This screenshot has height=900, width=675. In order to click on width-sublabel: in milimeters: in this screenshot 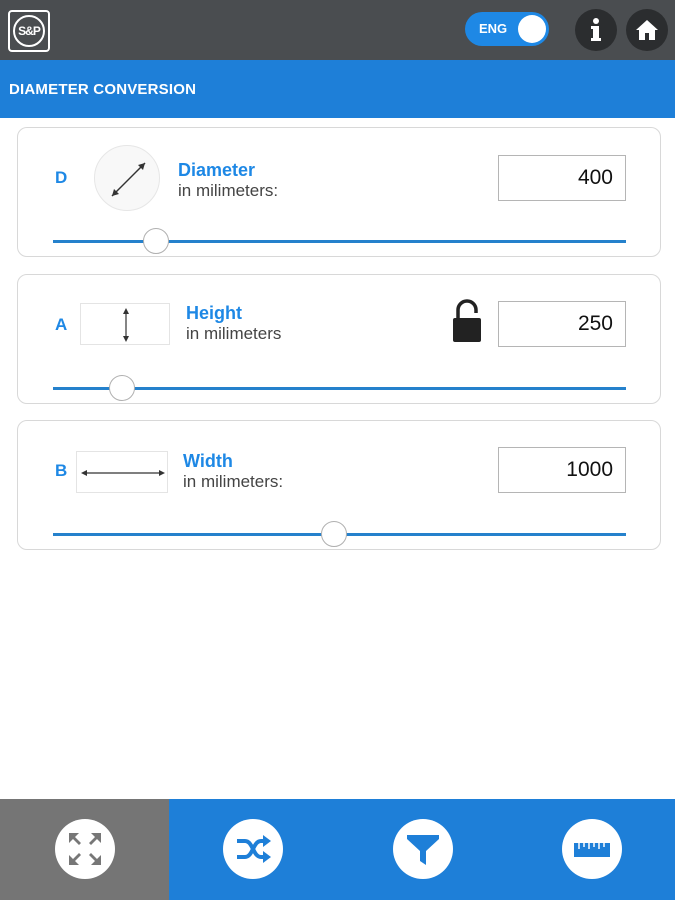, I will do `click(233, 481)`.